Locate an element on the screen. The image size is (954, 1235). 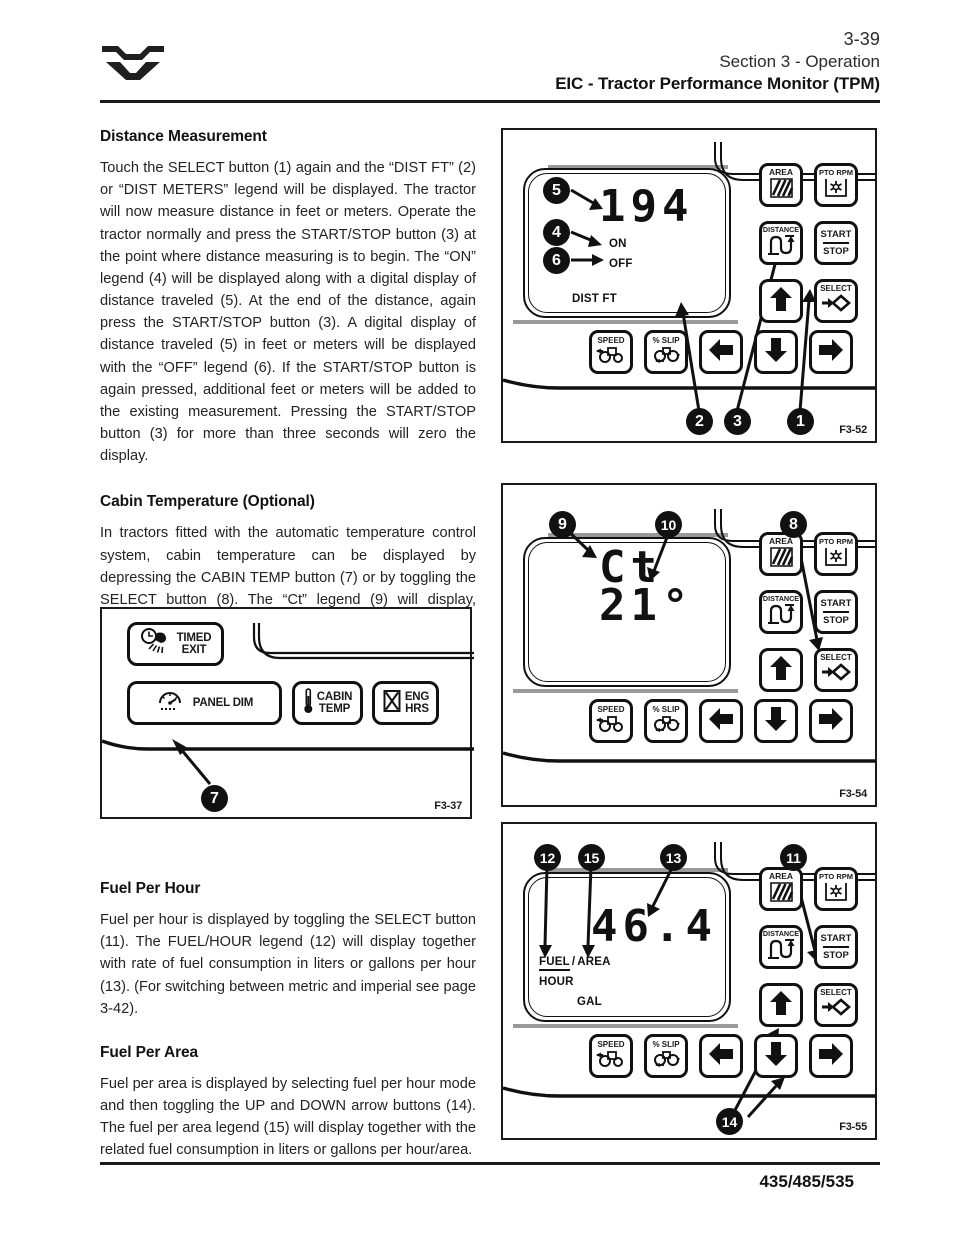
button-start-stop-54: START STOP is located at coordinates (836, 612).